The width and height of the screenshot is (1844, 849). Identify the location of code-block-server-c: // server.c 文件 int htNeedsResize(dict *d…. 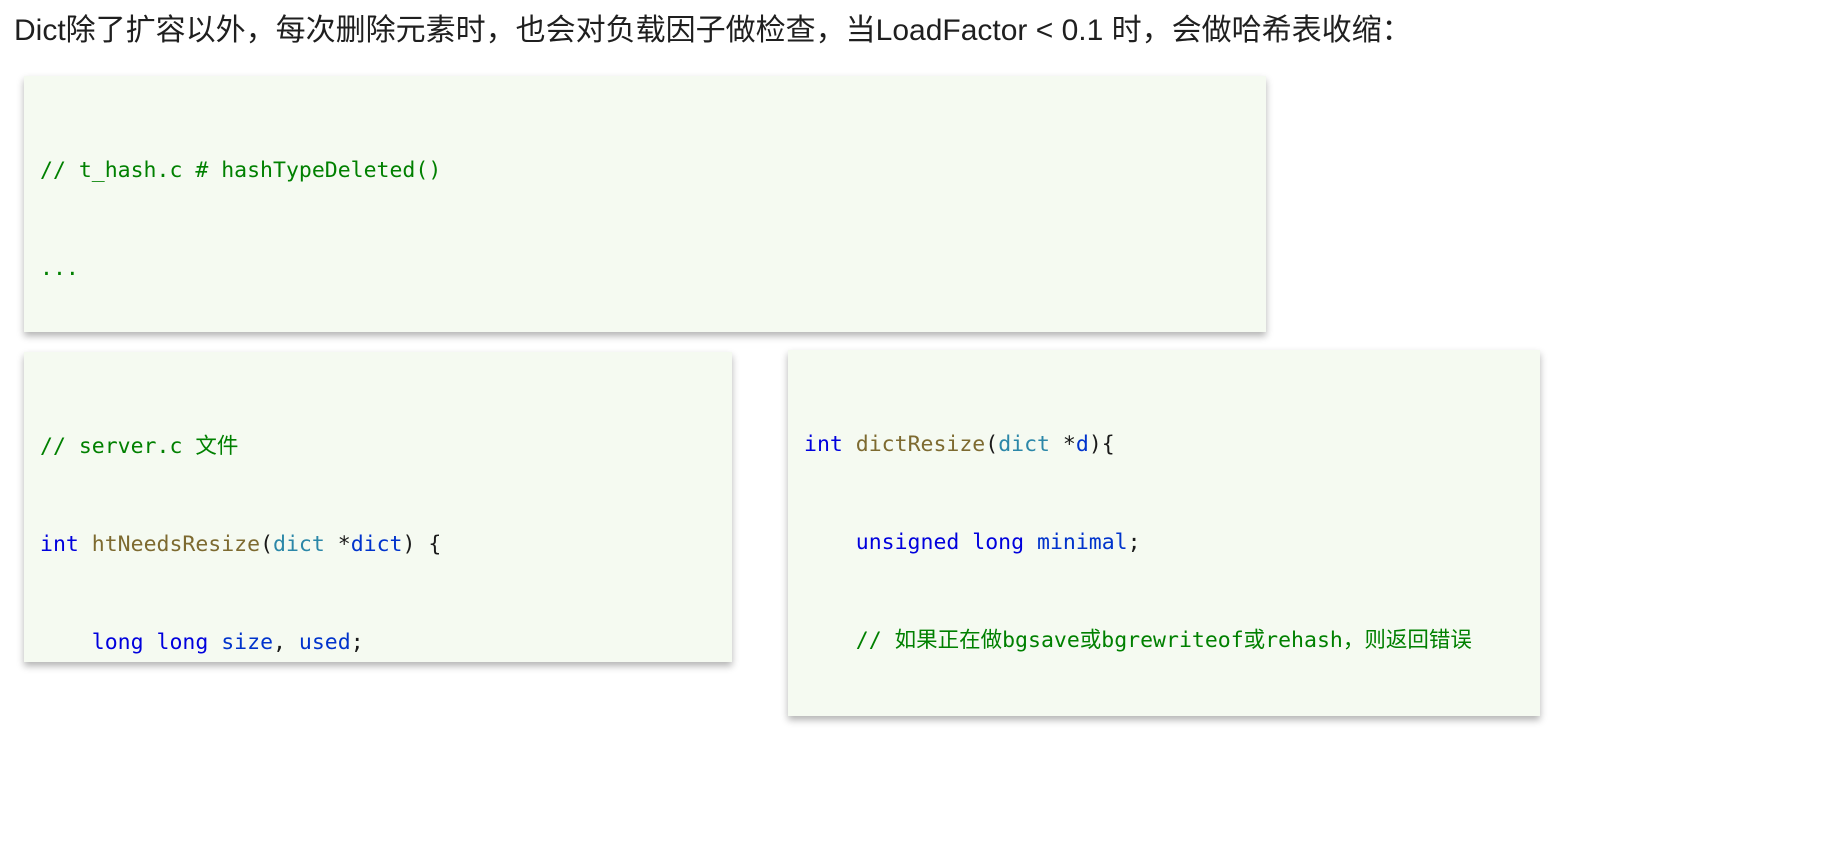
(378, 507).